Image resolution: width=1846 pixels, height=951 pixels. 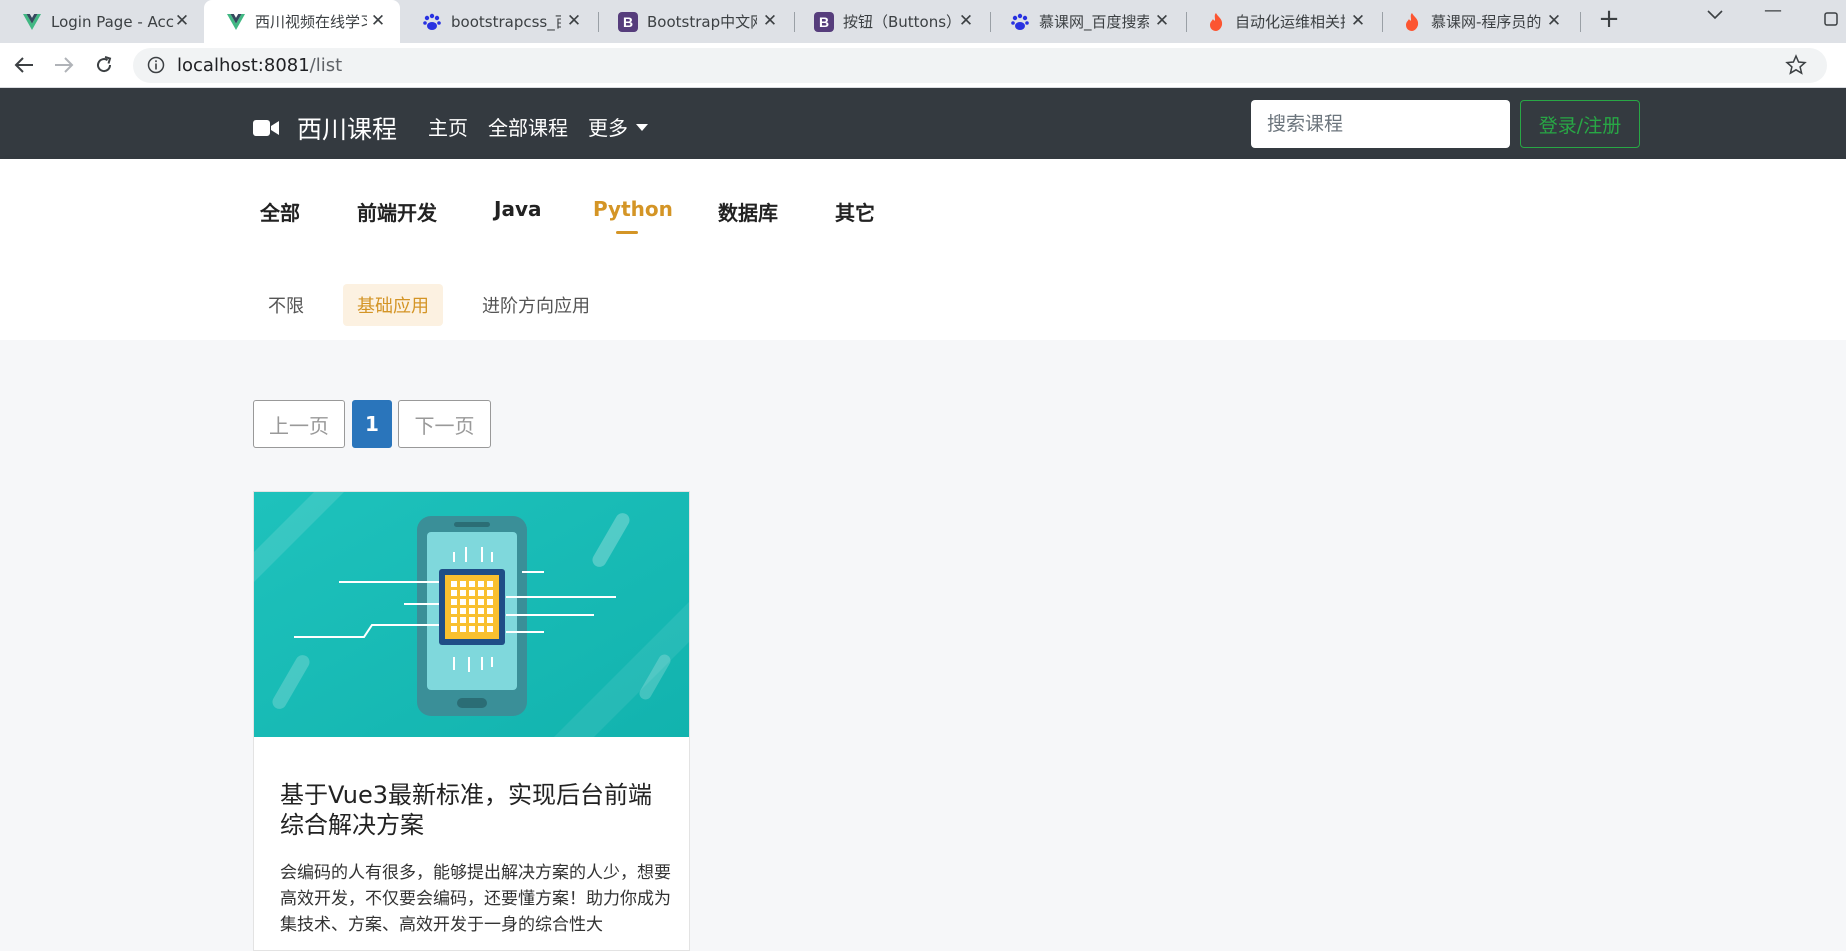 What do you see at coordinates (1290, 22) in the screenshot?
I see `tab-title: 自动化运维相关技` at bounding box center [1290, 22].